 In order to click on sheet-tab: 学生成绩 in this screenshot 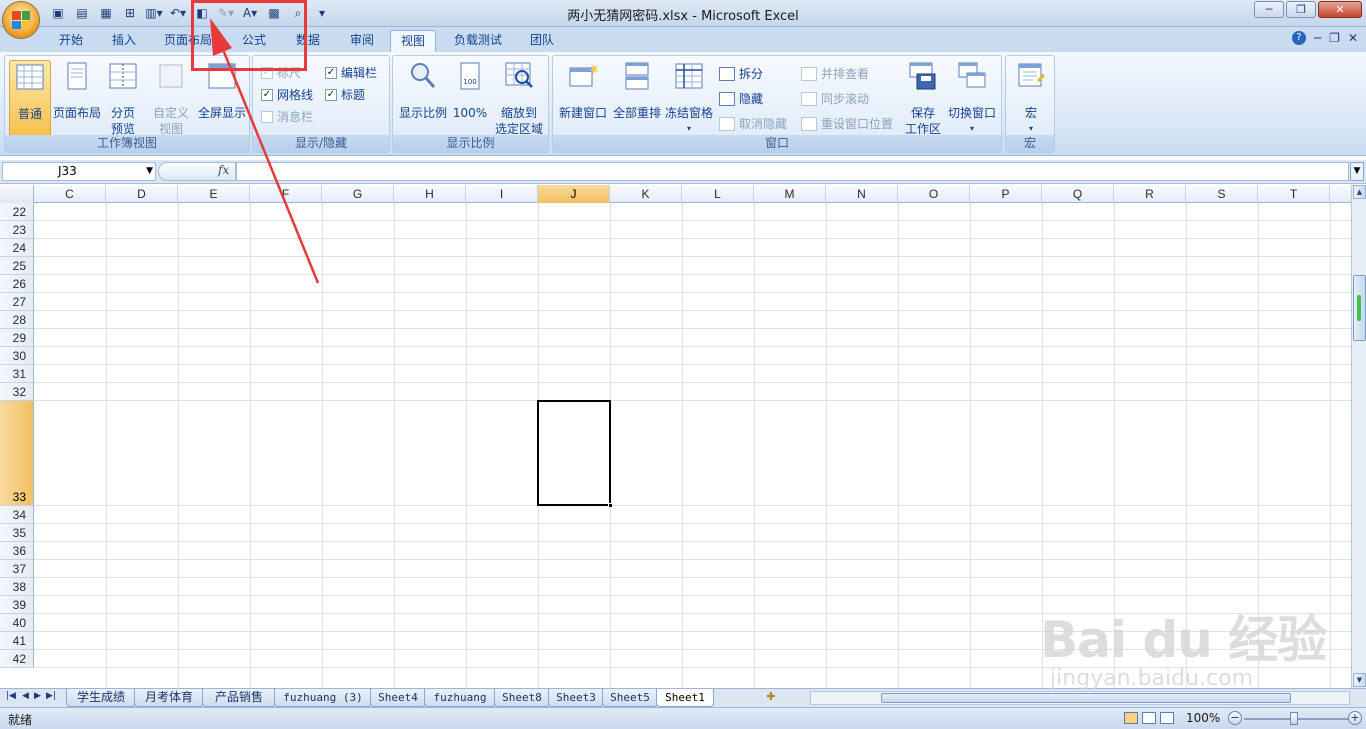, I will do `click(101, 698)`.